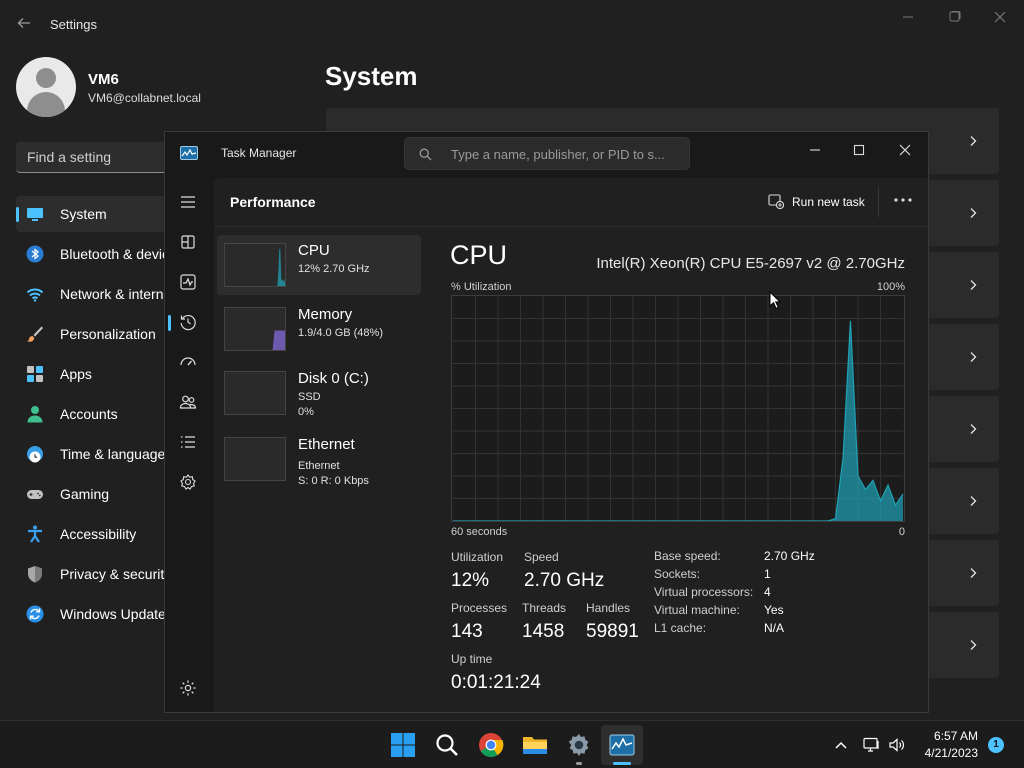  I want to click on threads-value: 1458, so click(543, 631).